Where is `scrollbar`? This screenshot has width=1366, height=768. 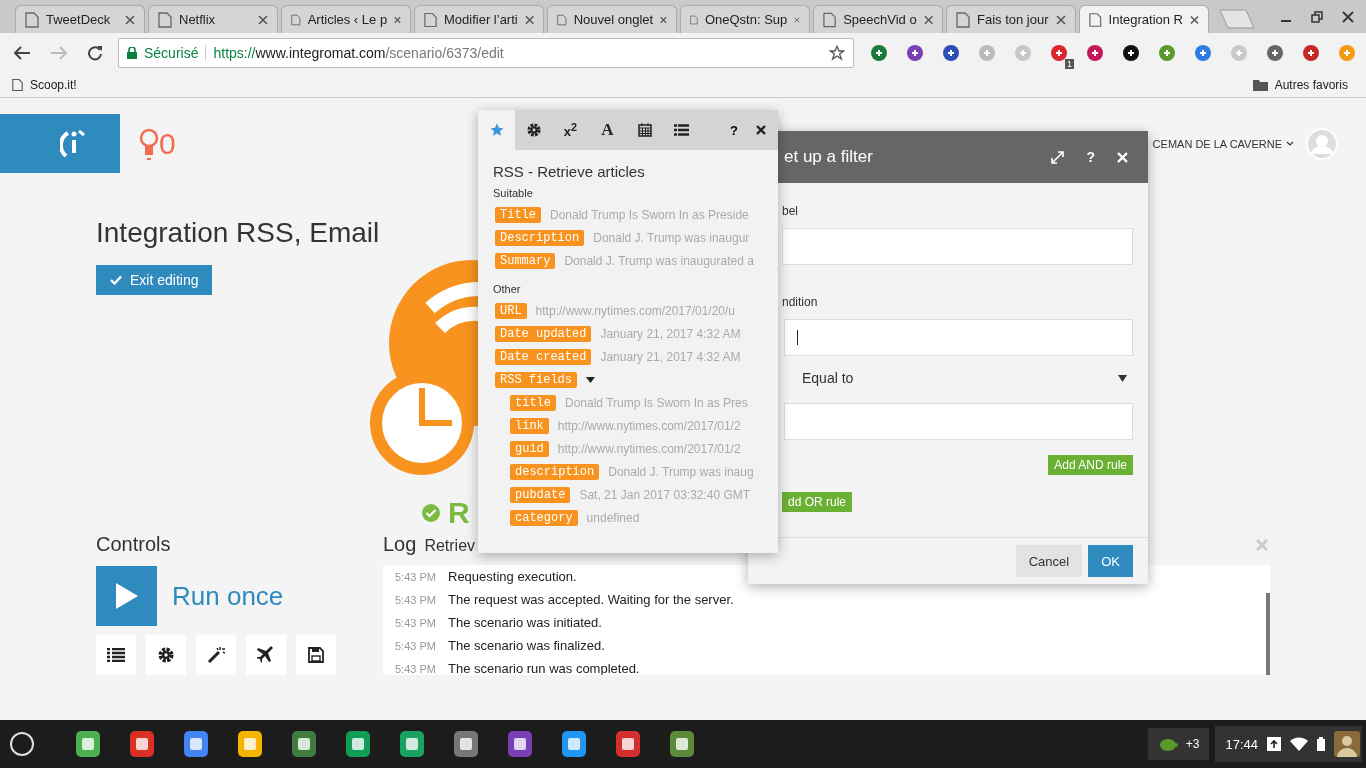 scrollbar is located at coordinates (1268, 634).